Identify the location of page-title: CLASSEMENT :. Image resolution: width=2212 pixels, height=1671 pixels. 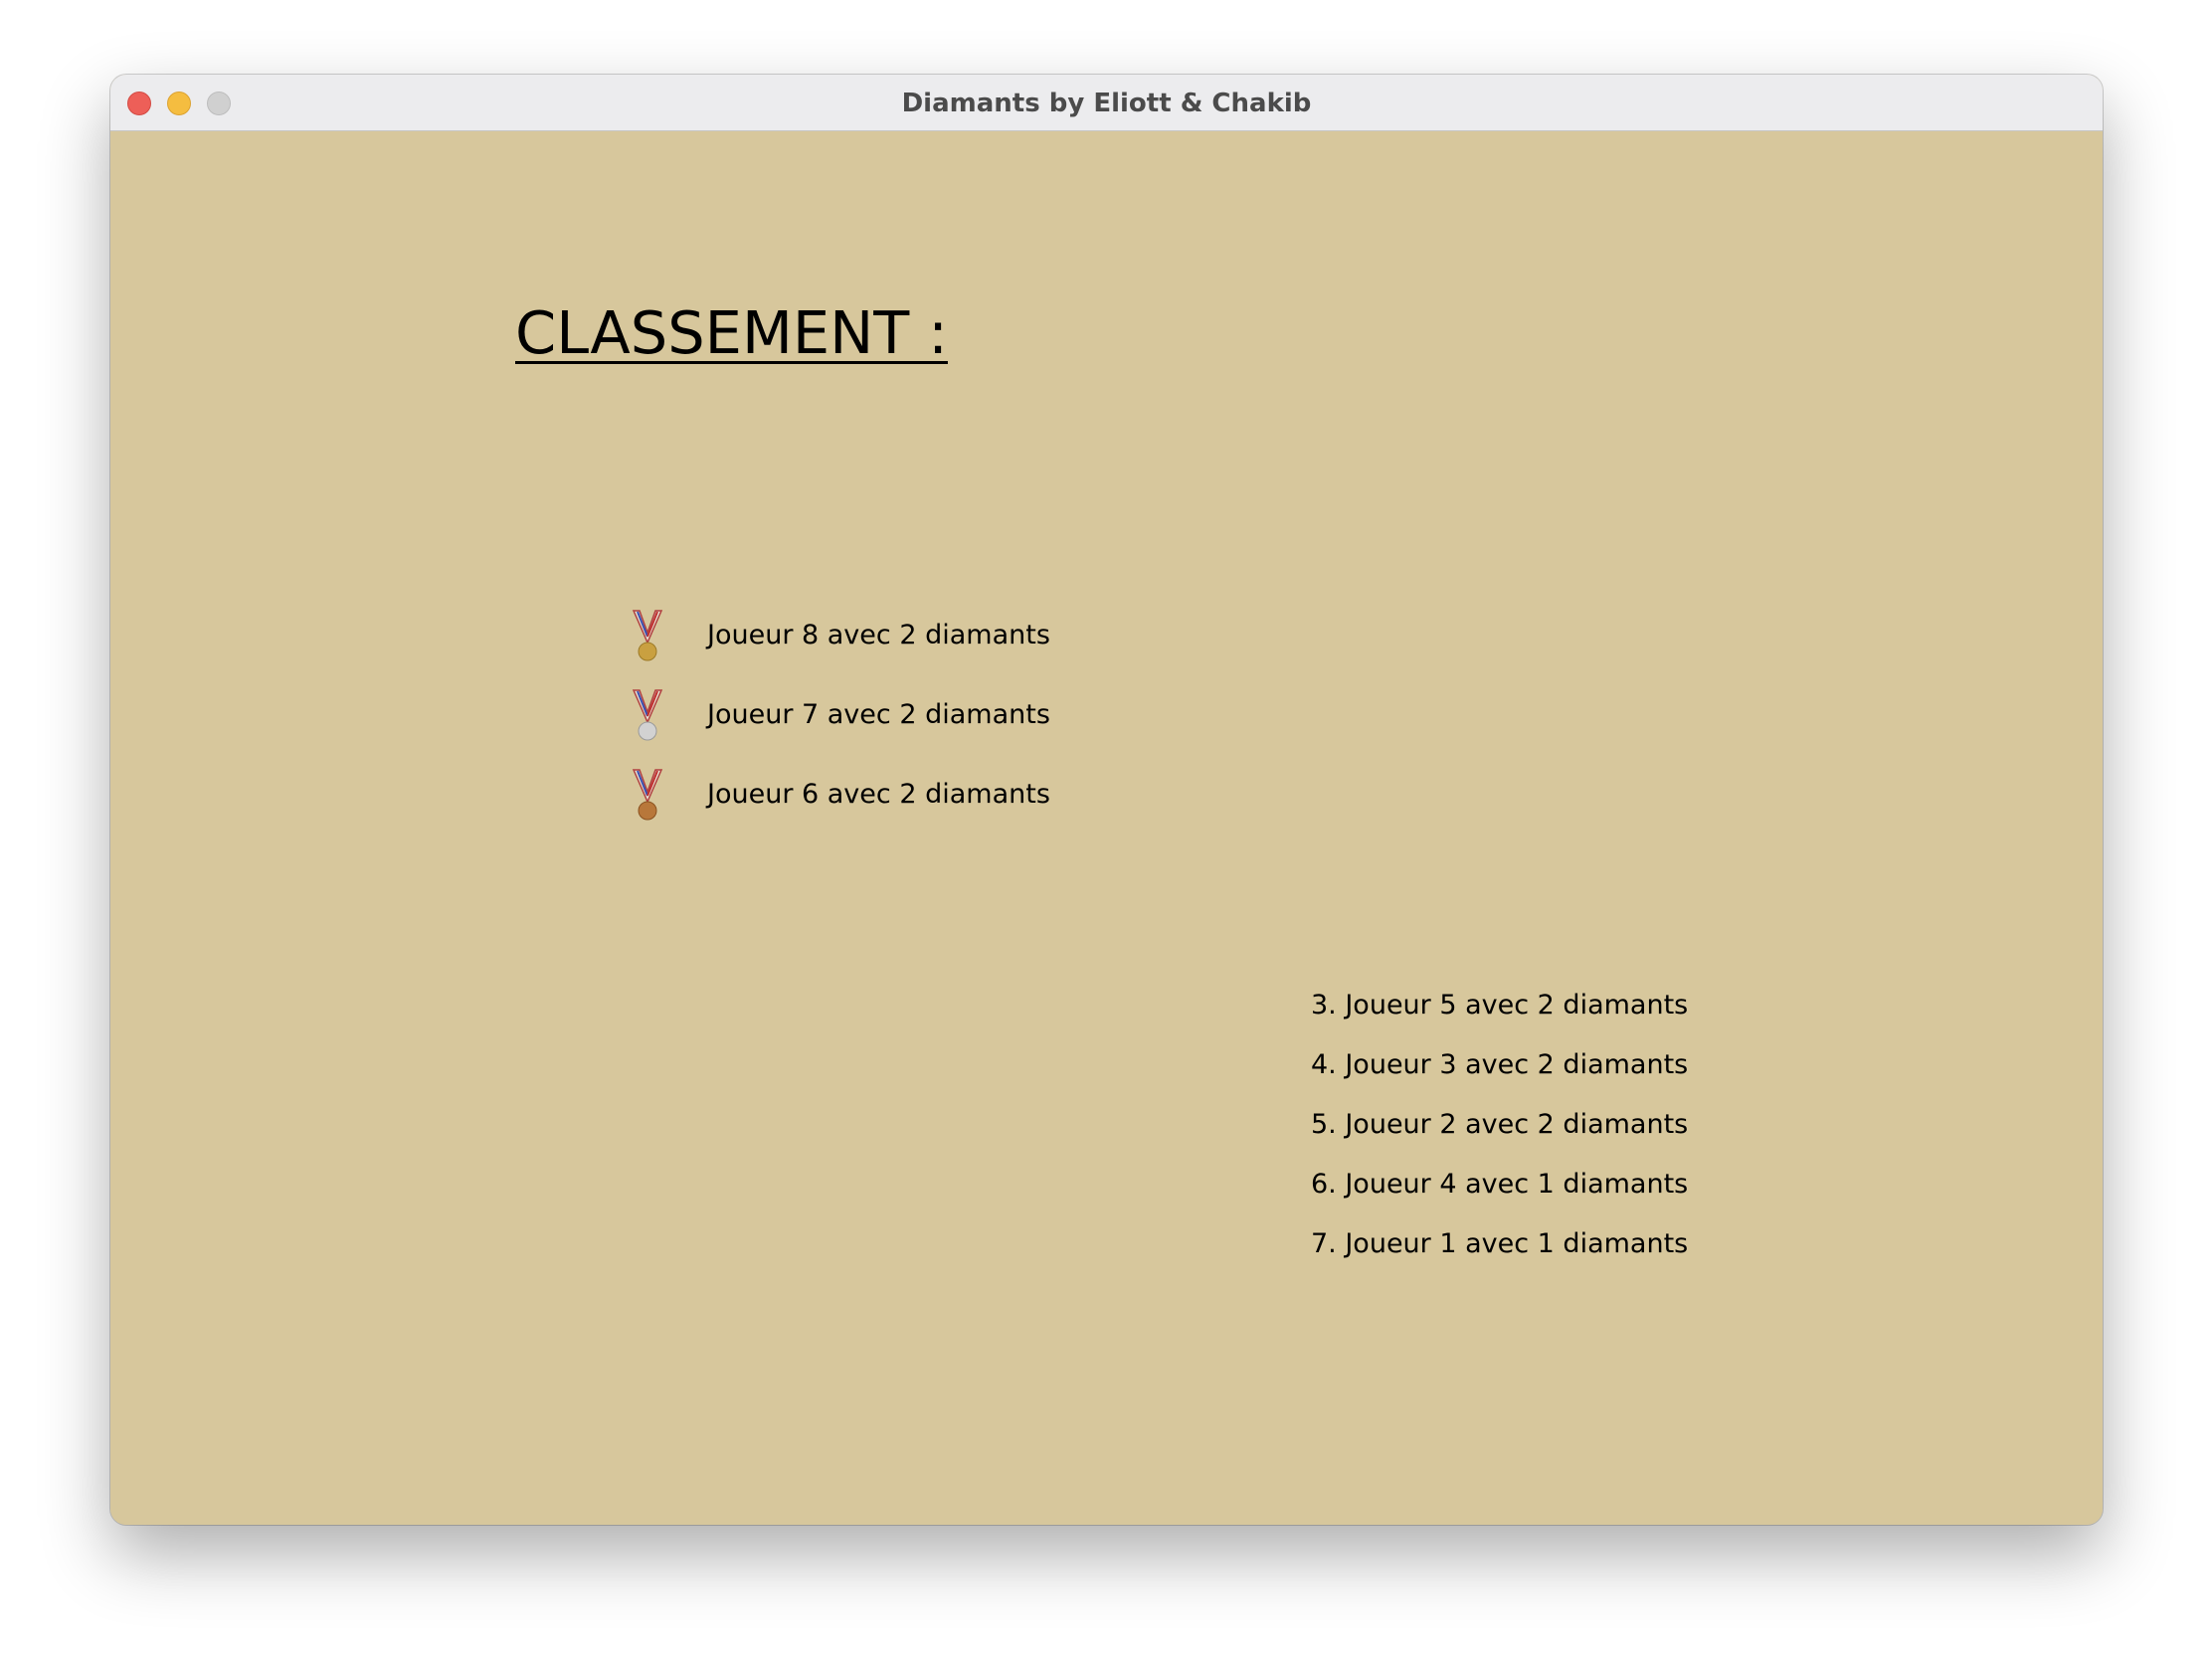
(731, 332).